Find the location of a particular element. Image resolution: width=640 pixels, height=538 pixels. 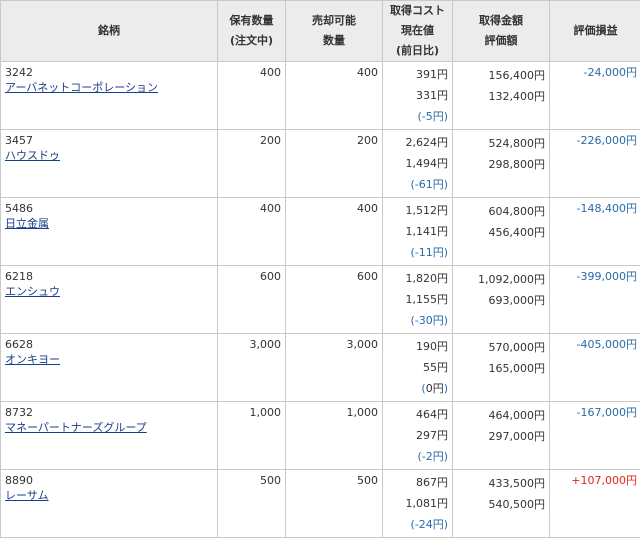

cost-cell: 464円297円(-2円) is located at coordinates (418, 436).